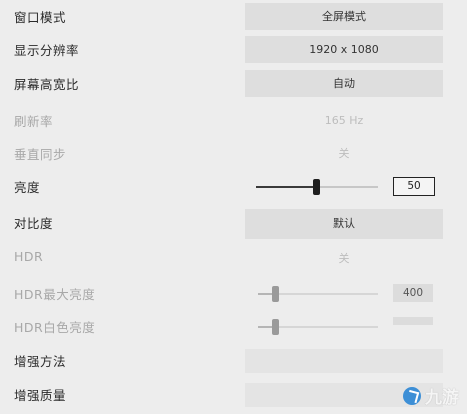 Image resolution: width=467 pixels, height=414 pixels. I want to click on upscale-method-dropdown, so click(344, 361).